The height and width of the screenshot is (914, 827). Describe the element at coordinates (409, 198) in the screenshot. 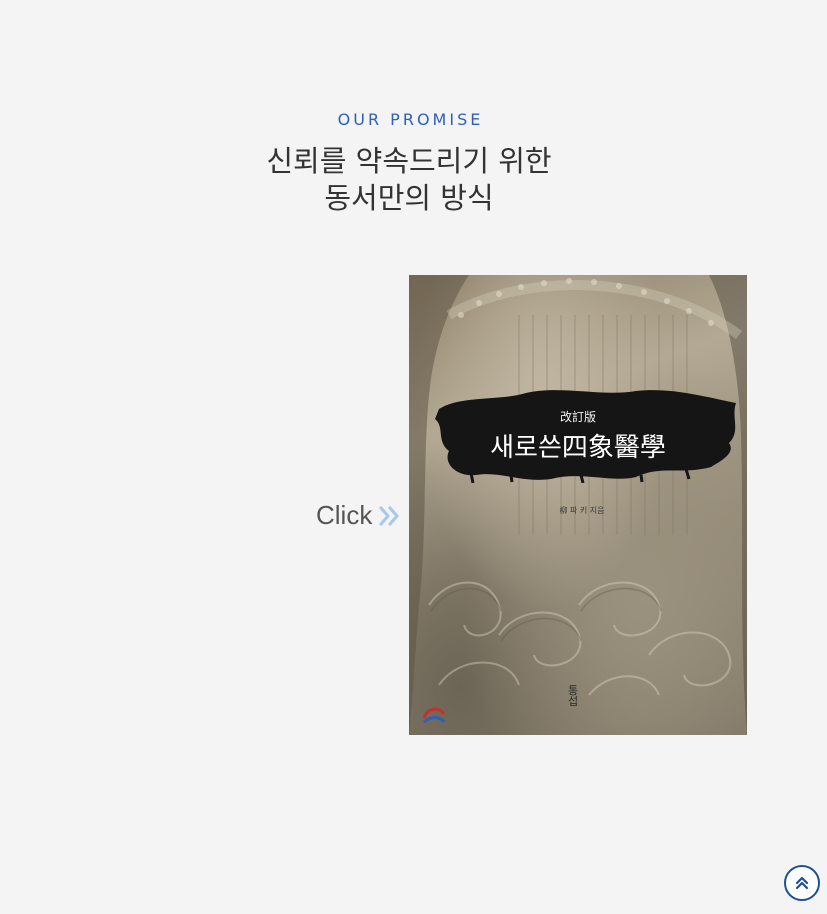

I see `headline-line-2: 동서만의 방식` at that location.